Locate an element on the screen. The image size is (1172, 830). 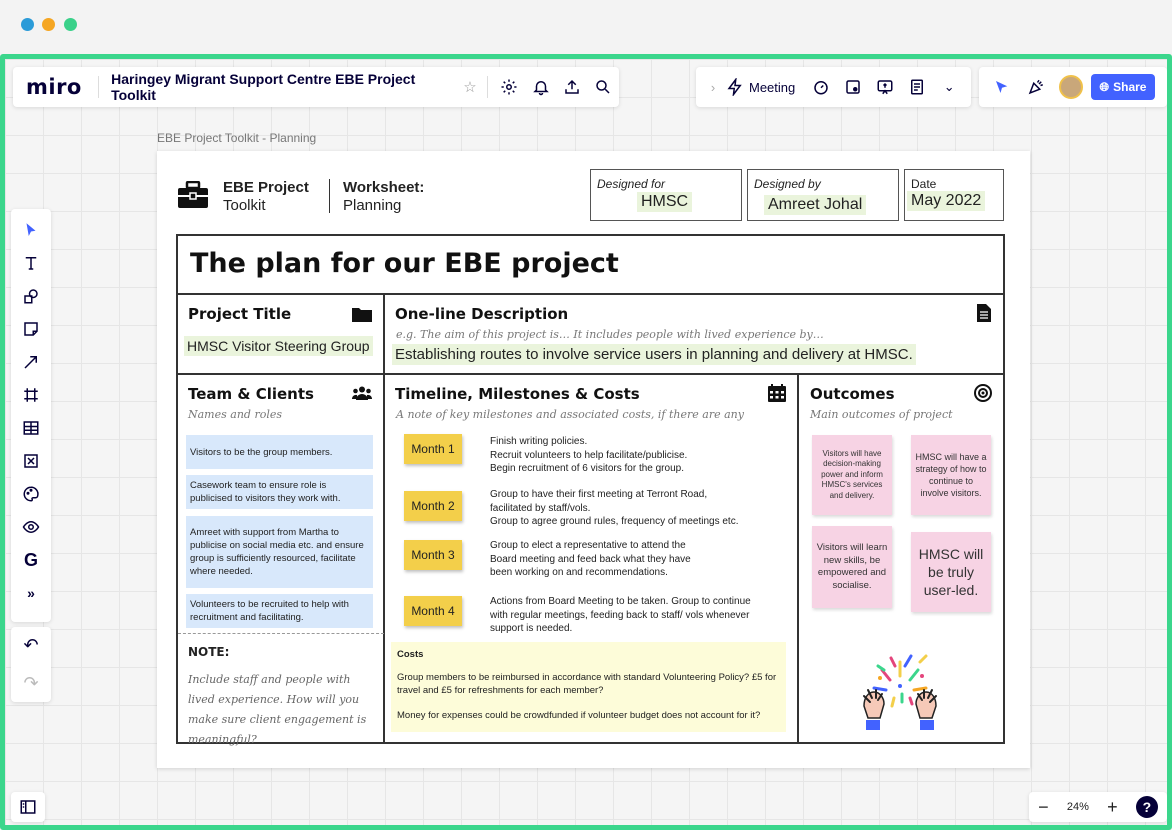
designed-by-value: Amreet Johal is located at coordinates (815, 205).